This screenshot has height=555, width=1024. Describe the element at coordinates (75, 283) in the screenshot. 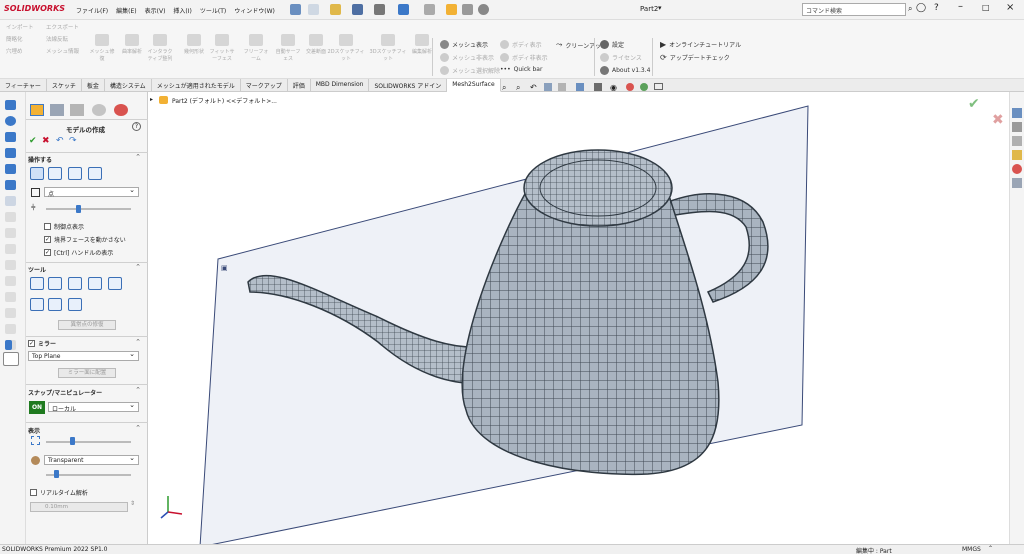

I see `wave-tool-button` at that location.